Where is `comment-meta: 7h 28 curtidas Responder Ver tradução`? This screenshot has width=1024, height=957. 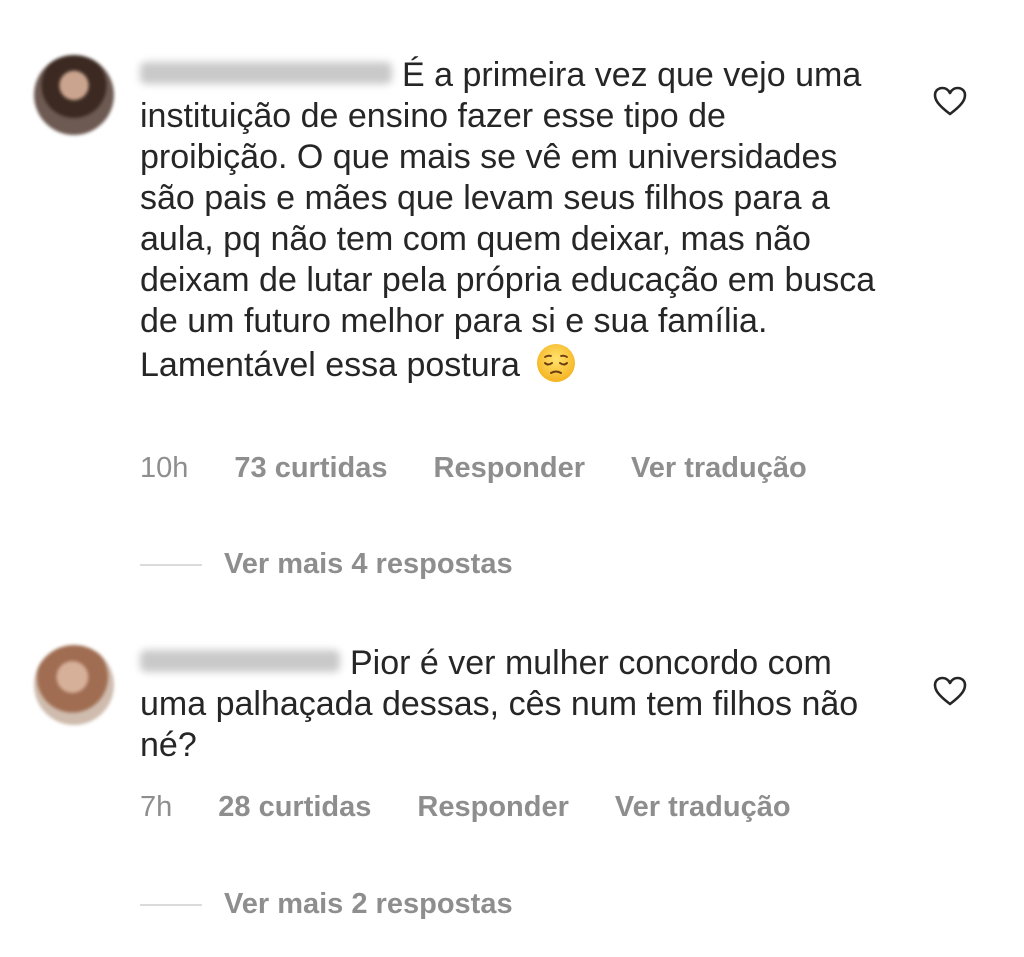
comment-meta: 7h 28 curtidas Responder Ver tradução is located at coordinates (465, 807).